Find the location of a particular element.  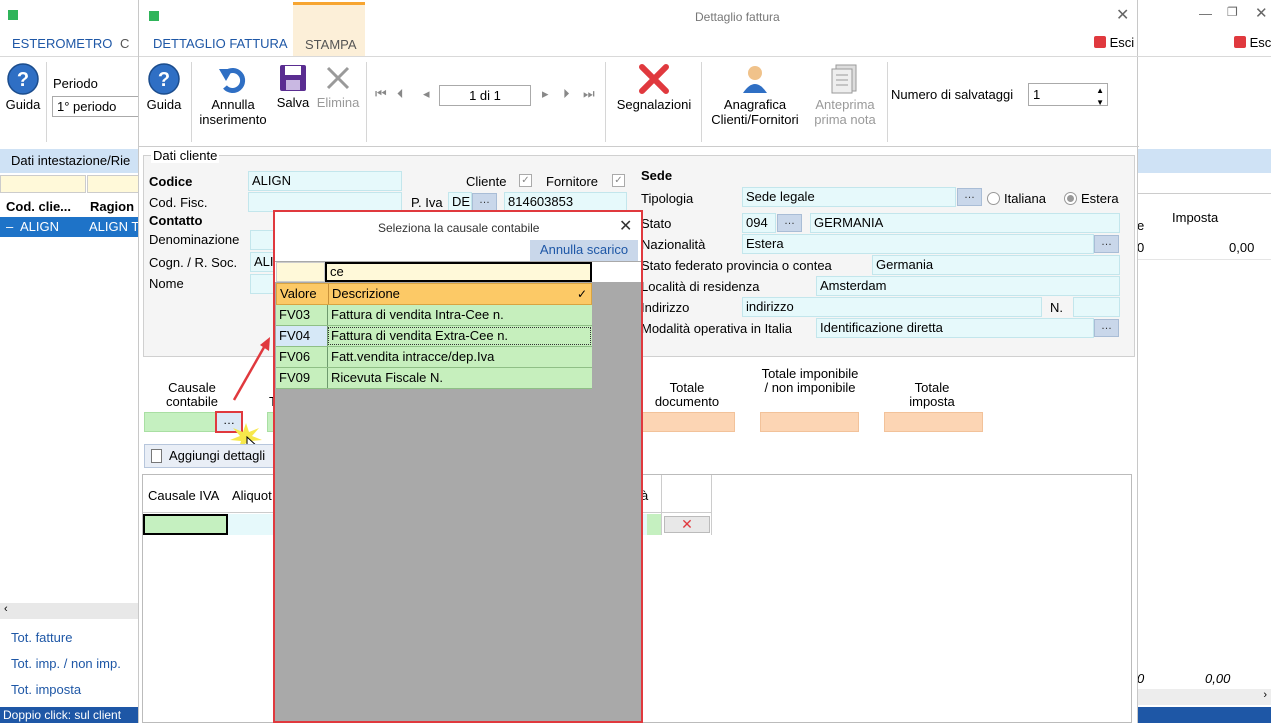

localita-field: Amsterdam is located at coordinates (968, 286).